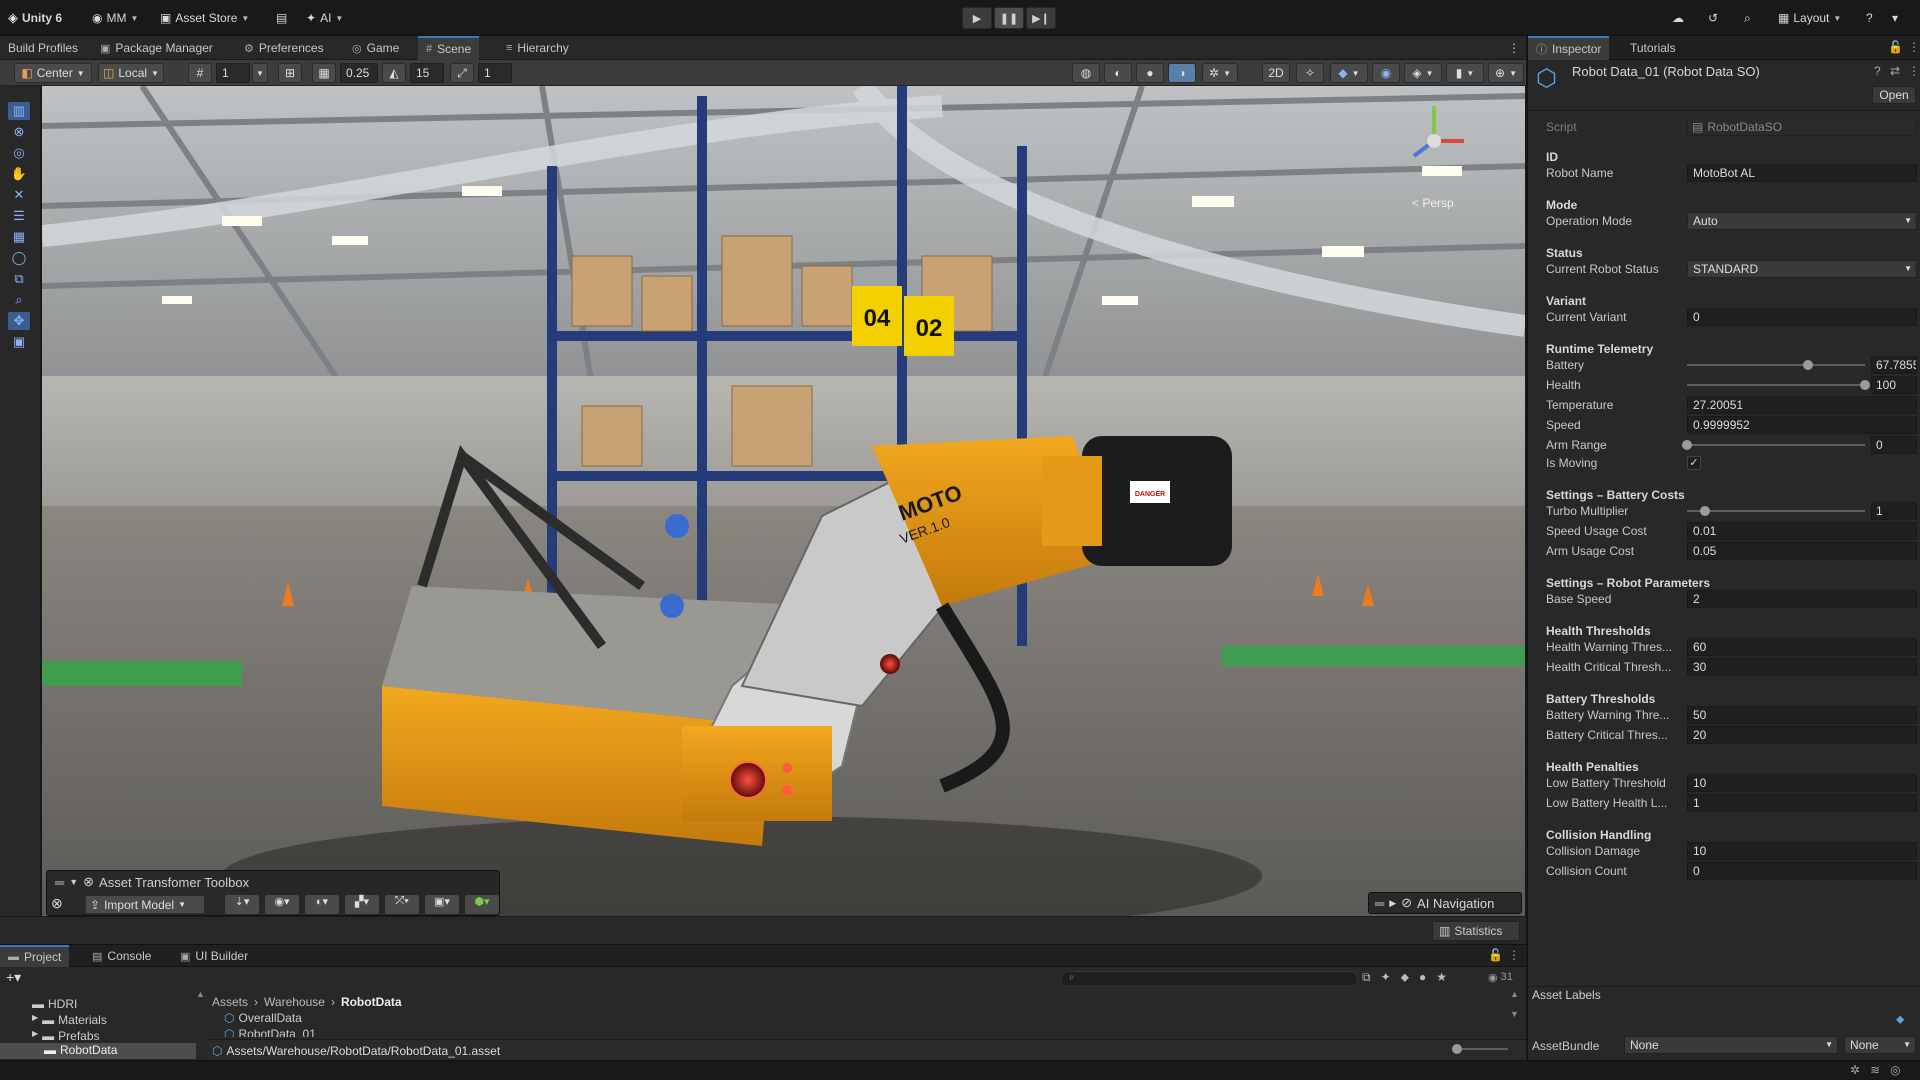 This screenshot has width=1920, height=1080. I want to click on scrollbar: ▲ ▼, so click(1515, 1015).